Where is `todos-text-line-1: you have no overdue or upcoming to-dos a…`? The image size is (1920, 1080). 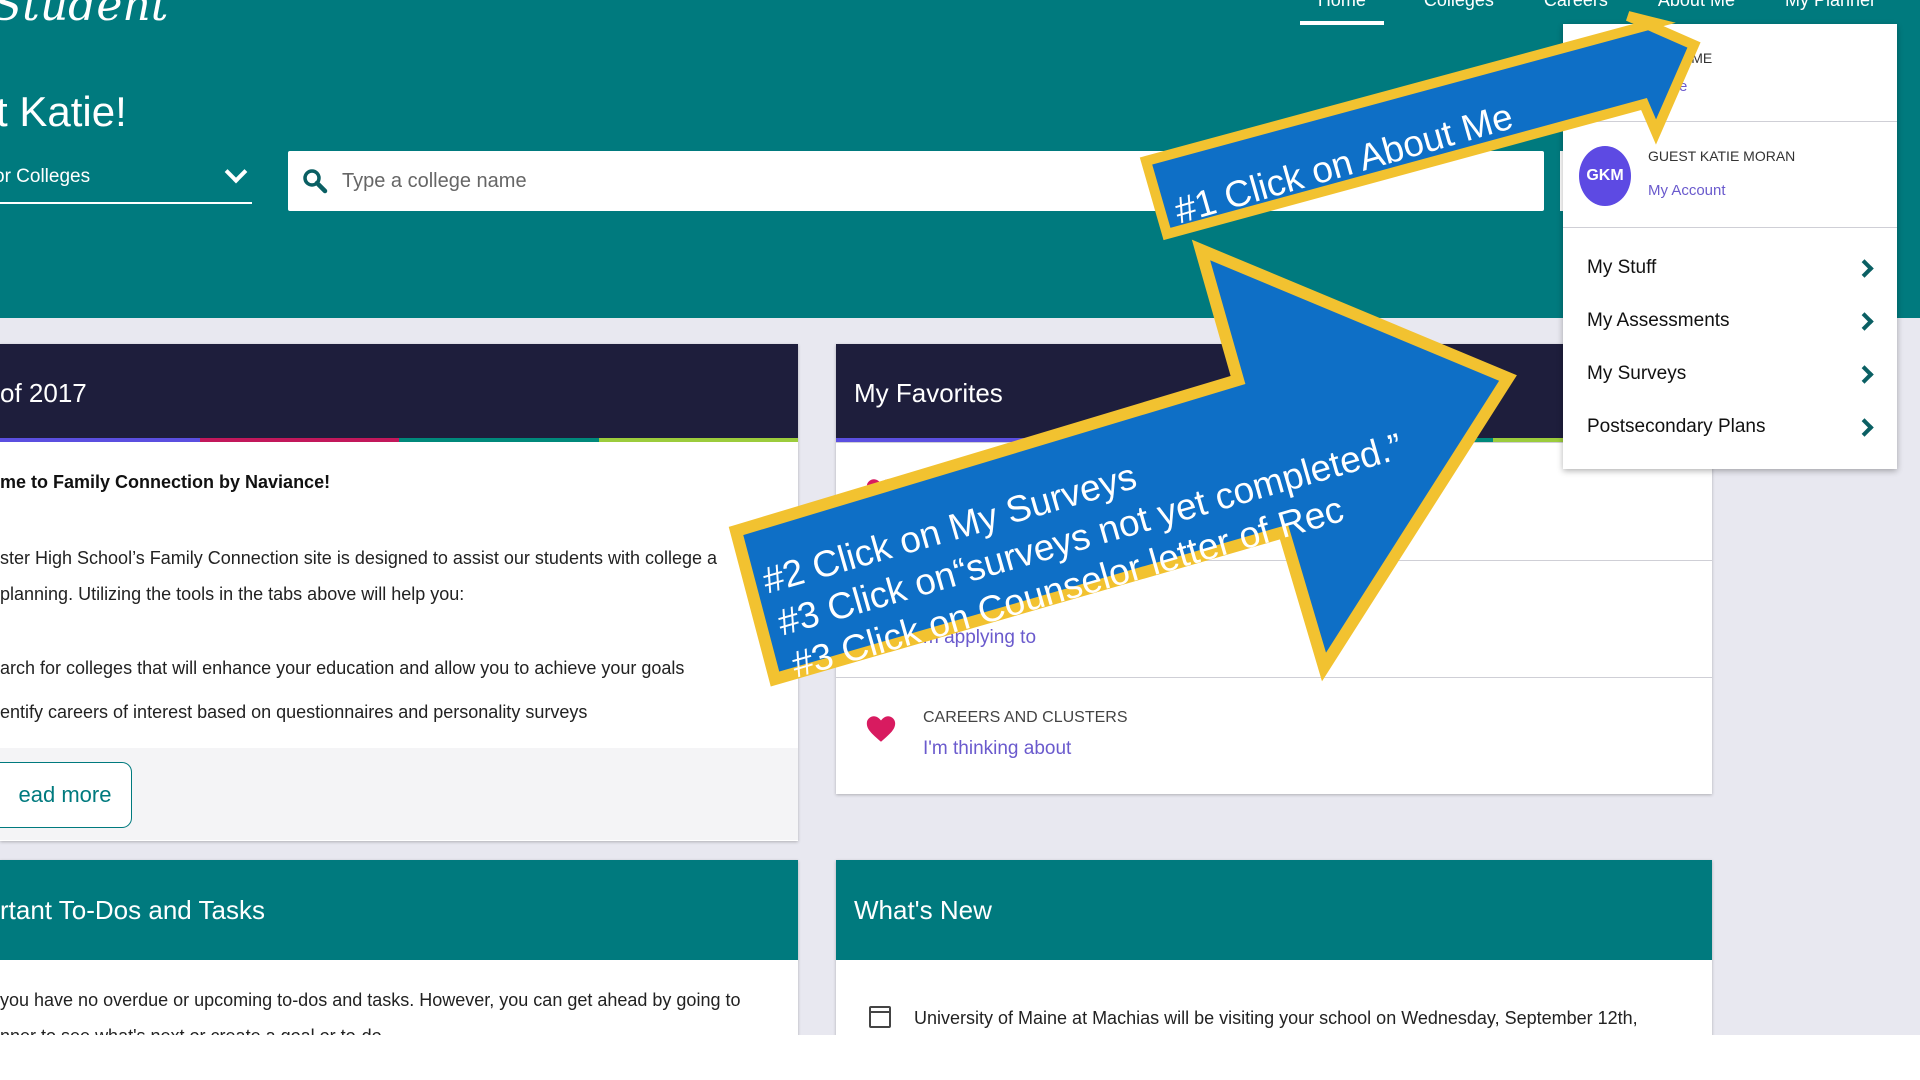 todos-text-line-1: you have no overdue or upcoming to-dos a… is located at coordinates (370, 1000).